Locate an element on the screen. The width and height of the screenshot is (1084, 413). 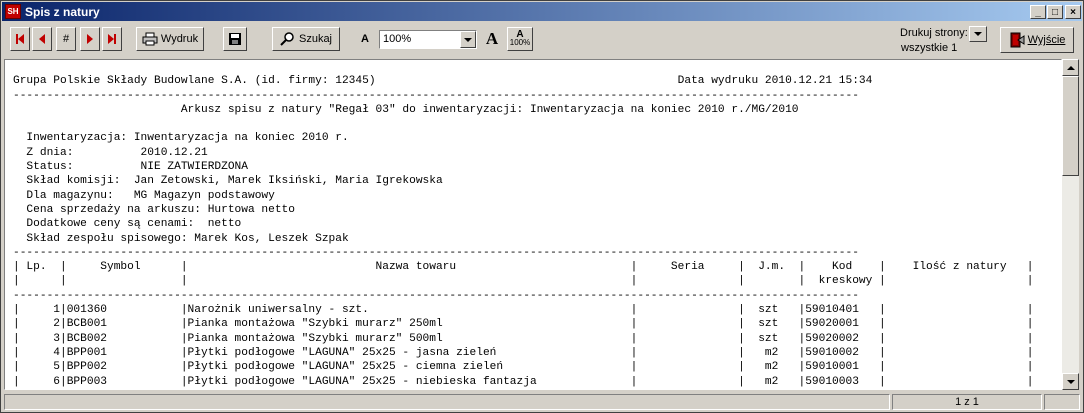
scroll-down-button is located at coordinates (1070, 381).